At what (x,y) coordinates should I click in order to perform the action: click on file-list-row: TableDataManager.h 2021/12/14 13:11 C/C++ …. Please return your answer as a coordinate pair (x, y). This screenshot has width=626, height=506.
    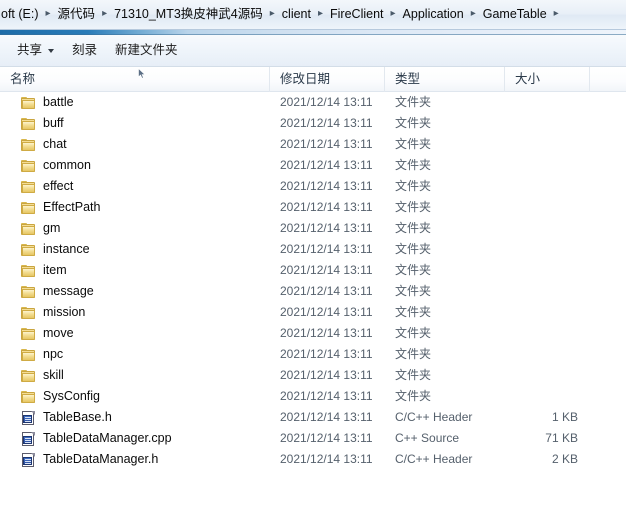
    Looking at the image, I should click on (313, 459).